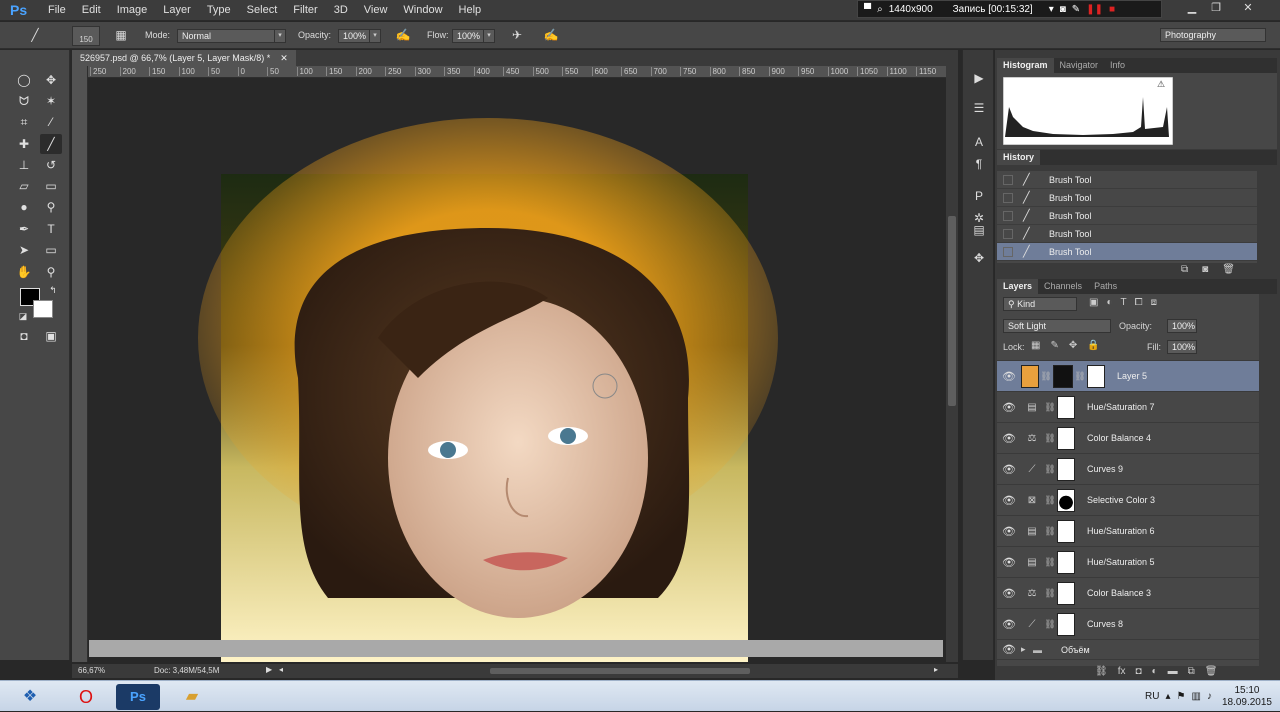 Image resolution: width=1280 pixels, height=712 pixels. What do you see at coordinates (1096, 376) in the screenshot?
I see `vector-mask-thumbnail` at bounding box center [1096, 376].